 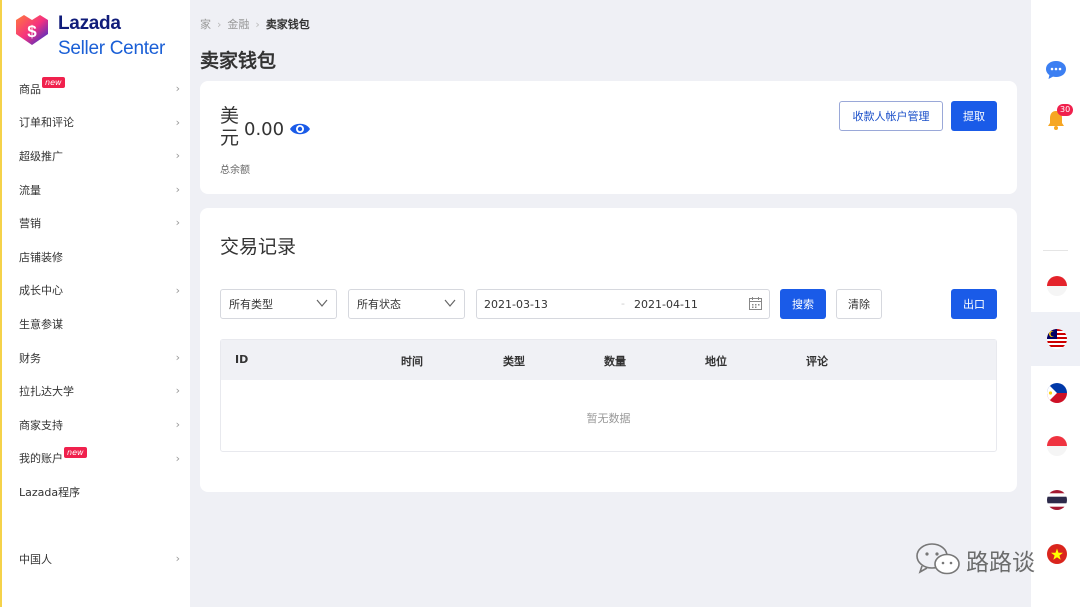 I want to click on lazada-heart-icon: $, so click(x=32, y=30).